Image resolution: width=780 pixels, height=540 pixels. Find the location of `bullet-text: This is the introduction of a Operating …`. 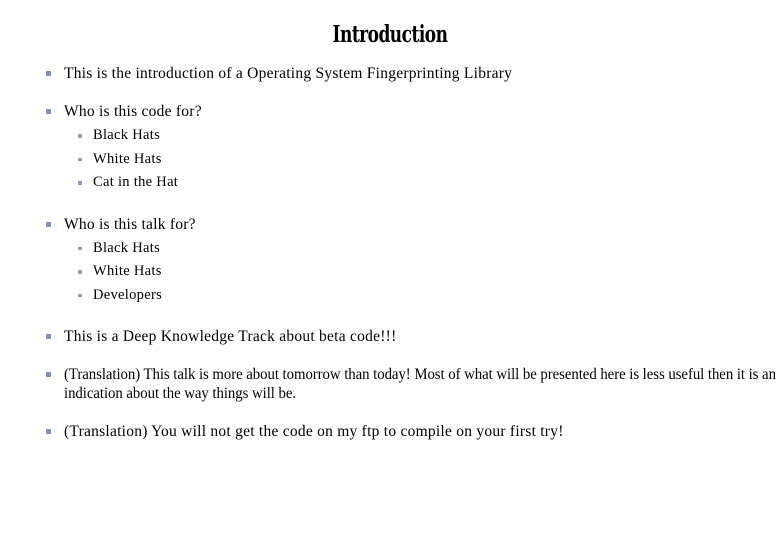

bullet-text: This is the introduction of a Operating … is located at coordinates (288, 73).